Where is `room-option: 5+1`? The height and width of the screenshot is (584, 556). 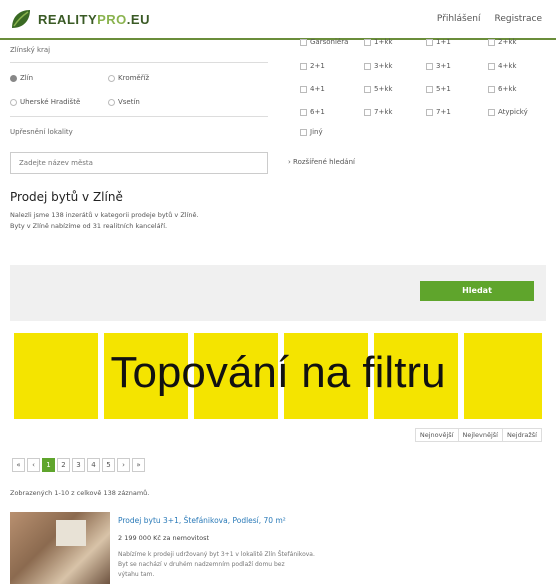 room-option: 5+1 is located at coordinates (438, 89).